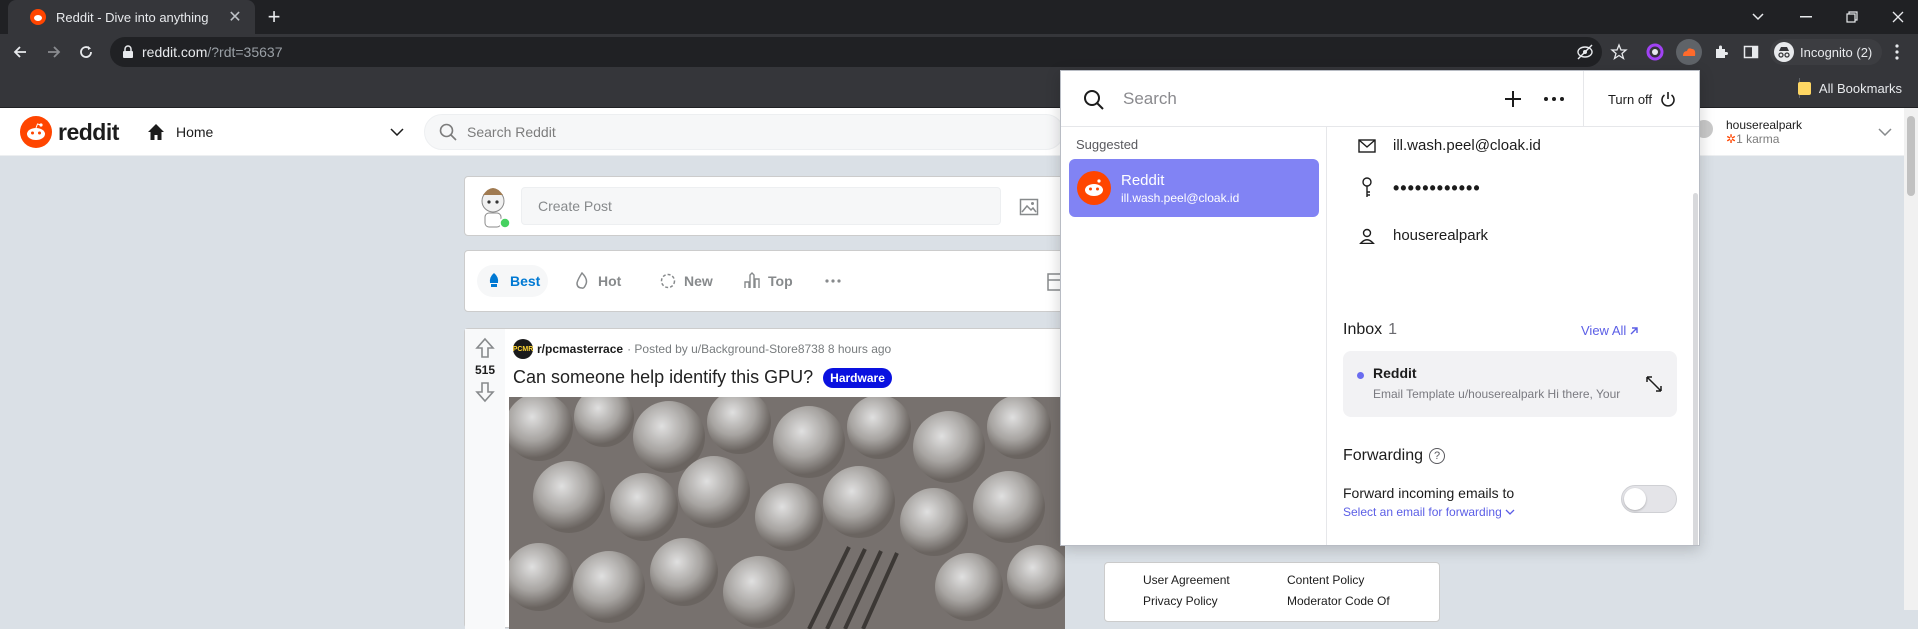  What do you see at coordinates (88, 131) in the screenshot?
I see `reddit-wordmark: reddit` at bounding box center [88, 131].